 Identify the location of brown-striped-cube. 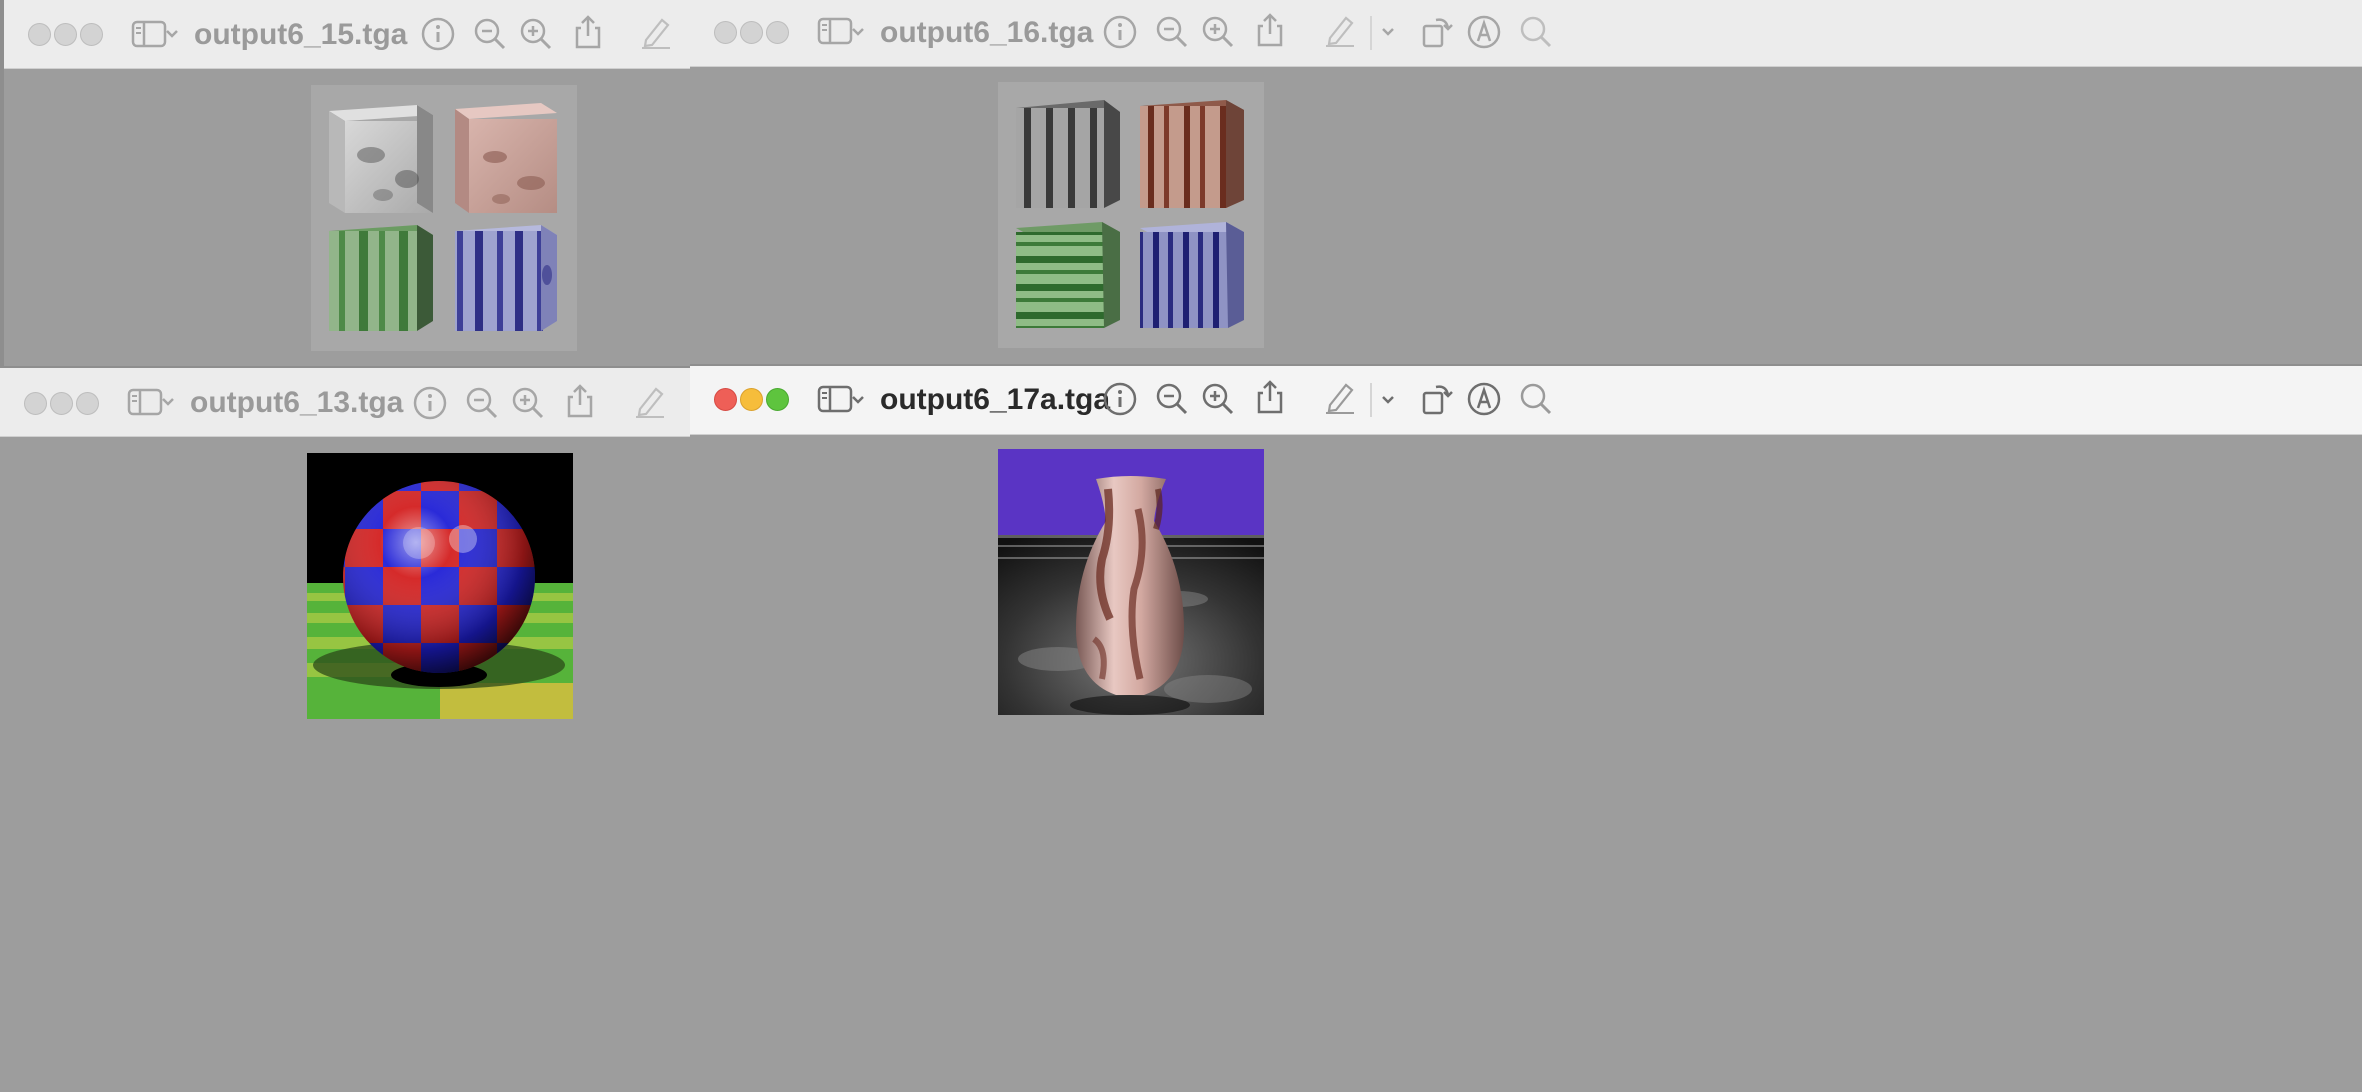
(1192, 154).